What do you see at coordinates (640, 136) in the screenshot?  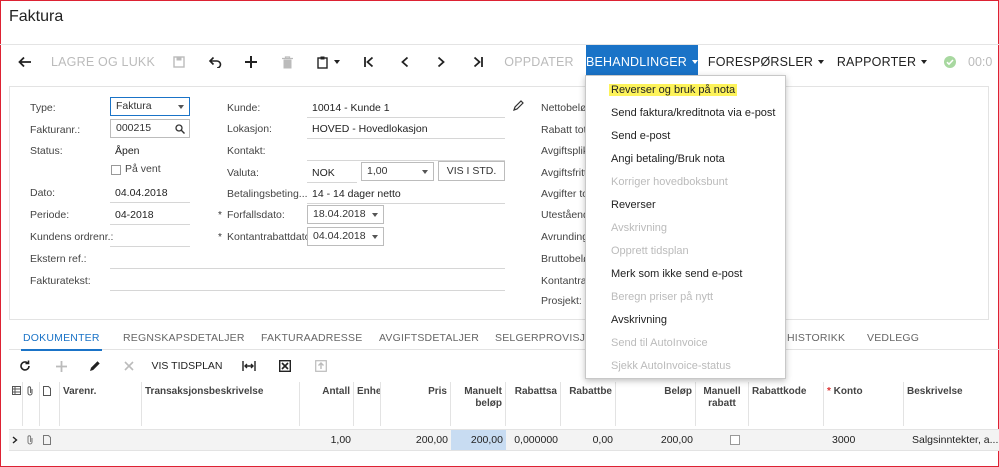 I see `menu-item-send-email: Send e-post` at bounding box center [640, 136].